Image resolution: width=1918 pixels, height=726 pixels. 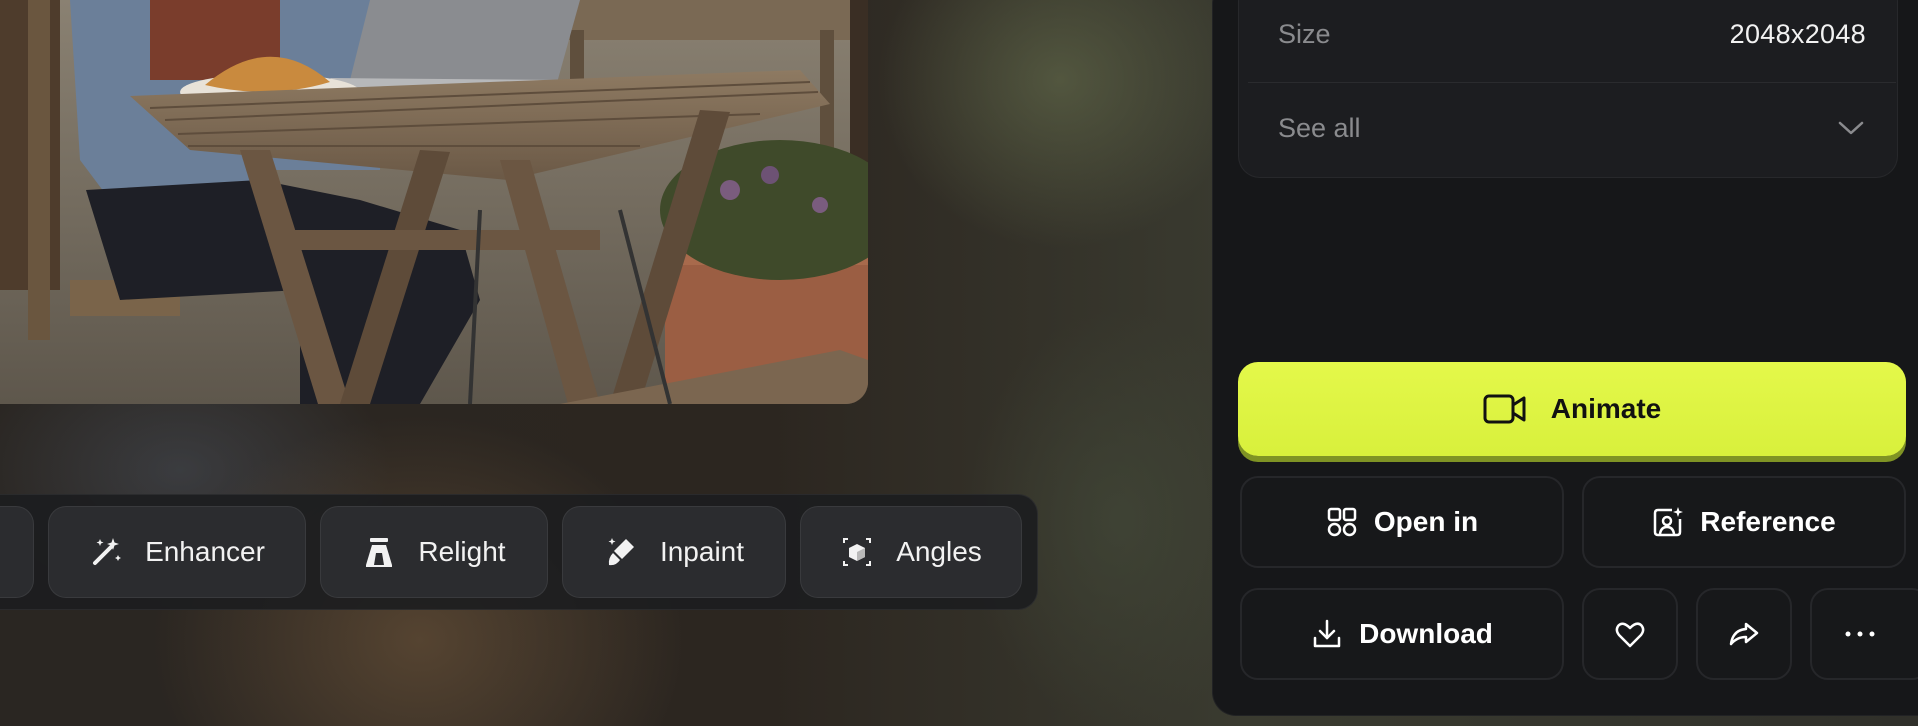 What do you see at coordinates (1319, 127) in the screenshot?
I see `see-all-label: See all` at bounding box center [1319, 127].